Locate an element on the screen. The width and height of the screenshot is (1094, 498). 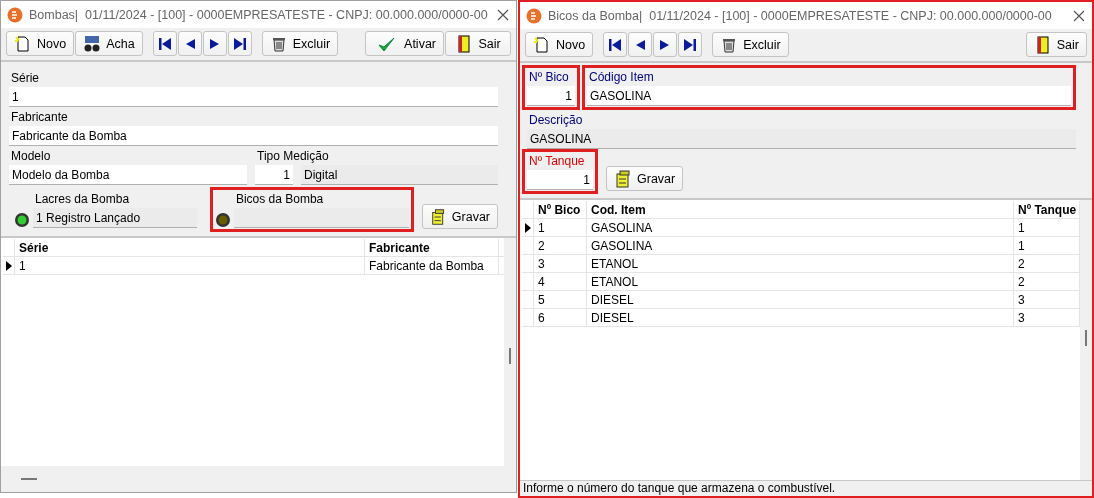
find-button: Acha is located at coordinates (109, 43).